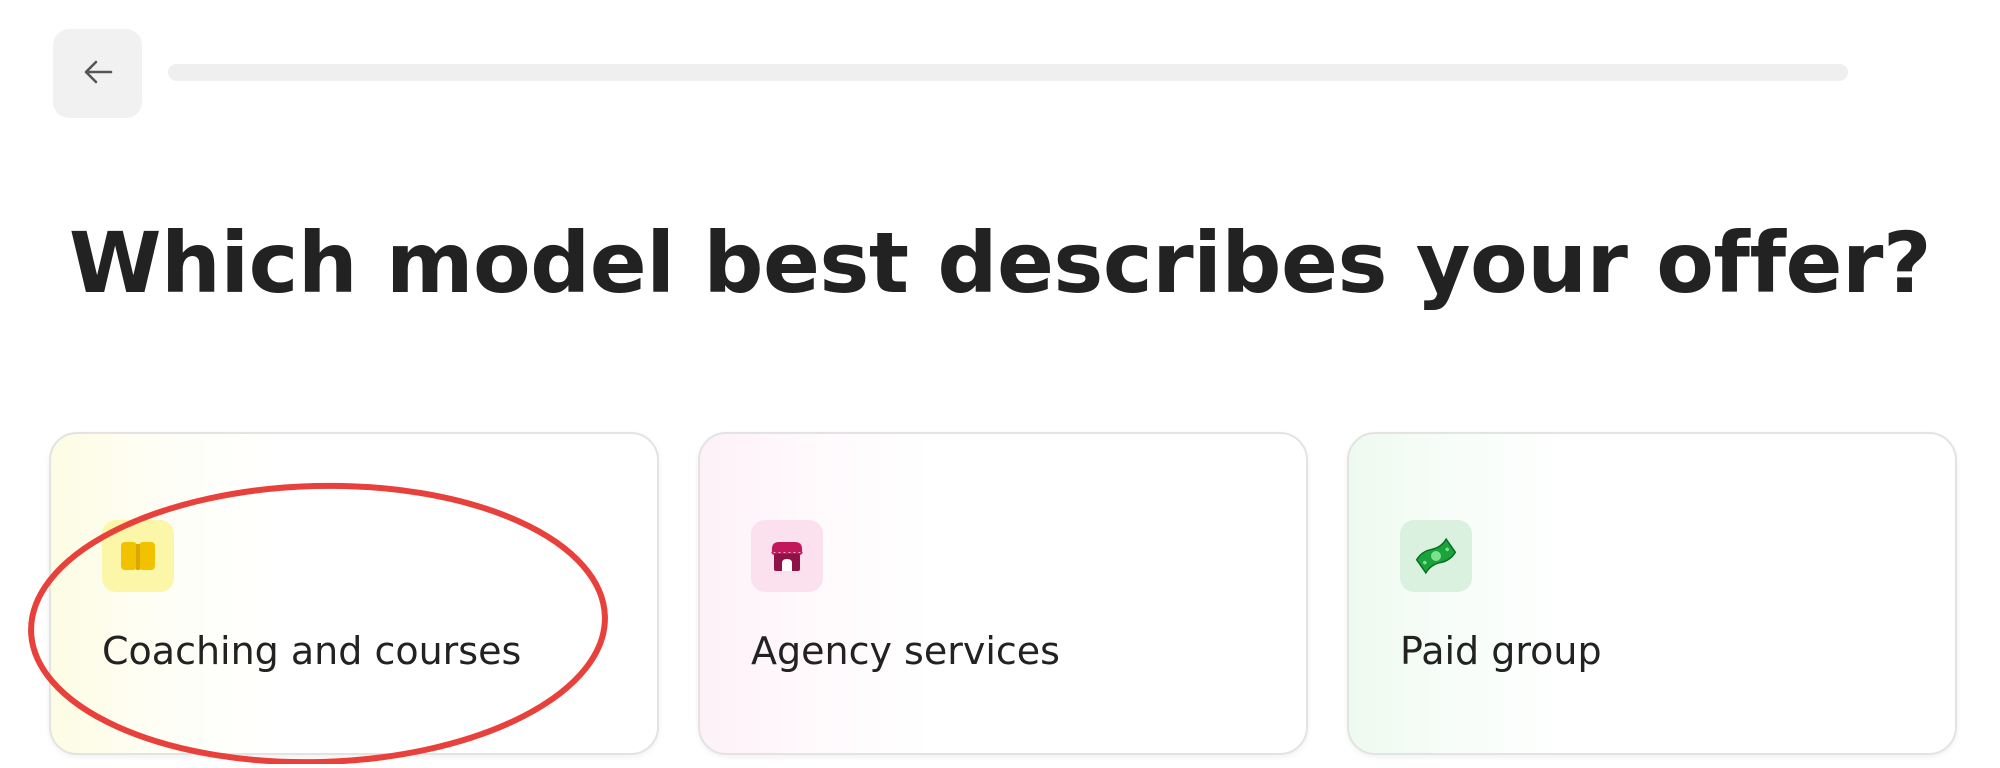 The height and width of the screenshot is (768, 2000). Describe the element at coordinates (787, 556) in the screenshot. I see `storefront-icon` at that location.